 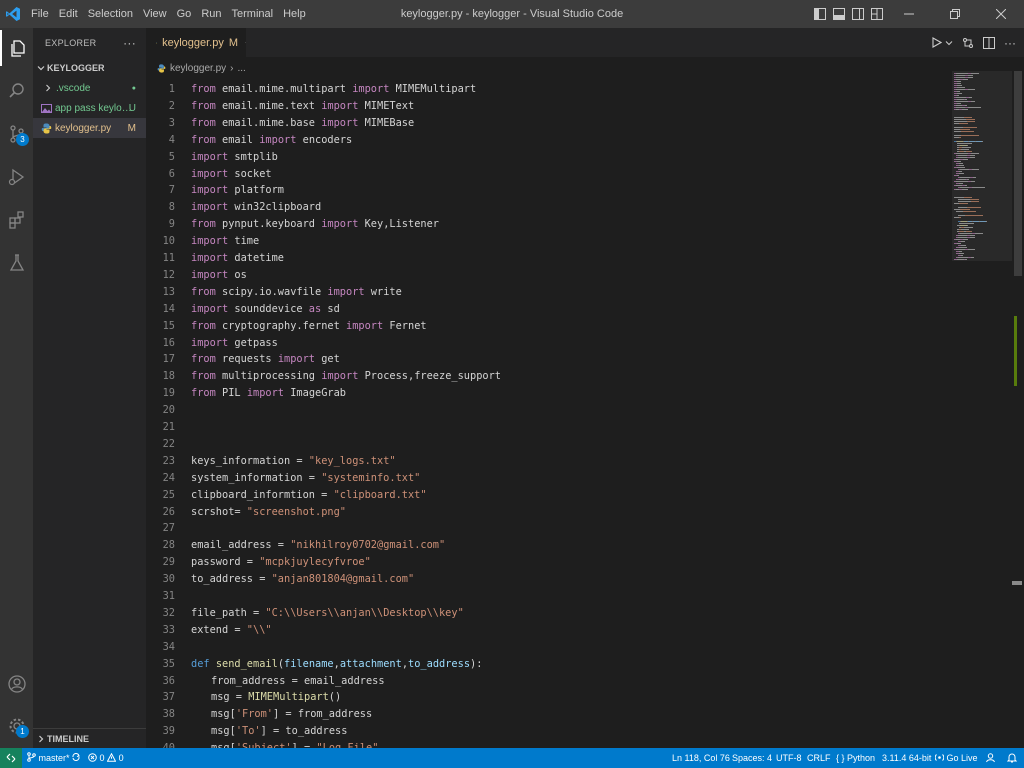 I want to click on language-mode: { } Python, so click(x=855, y=758).